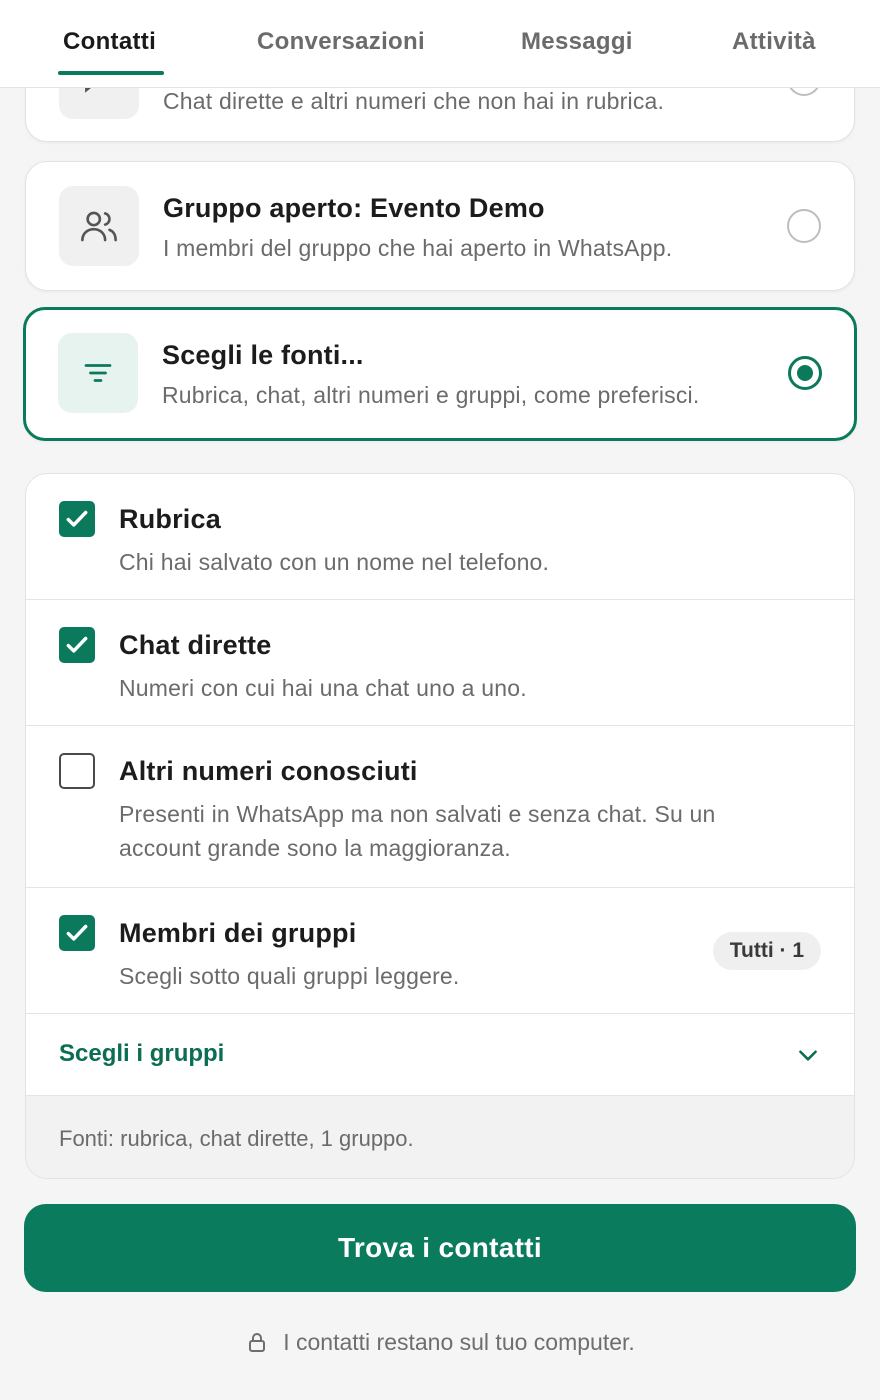  Describe the element at coordinates (257, 1342) in the screenshot. I see `lock-icon` at that location.